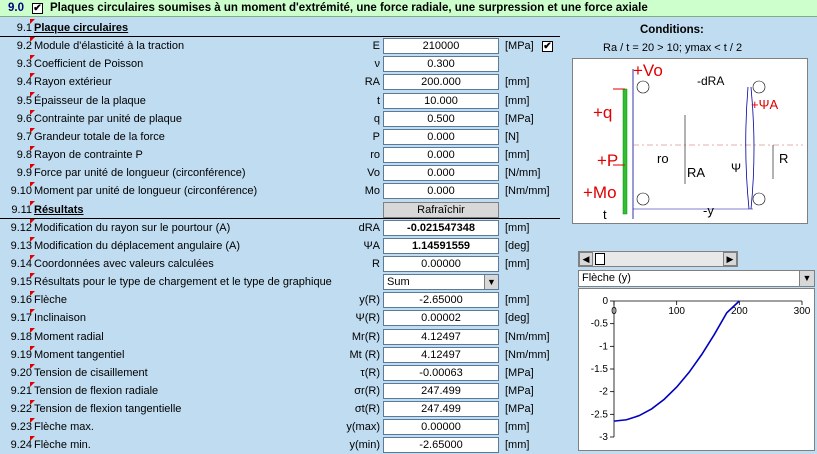 The image size is (817, 454). What do you see at coordinates (603, 112) in the screenshot?
I see `label-q: +q` at bounding box center [603, 112].